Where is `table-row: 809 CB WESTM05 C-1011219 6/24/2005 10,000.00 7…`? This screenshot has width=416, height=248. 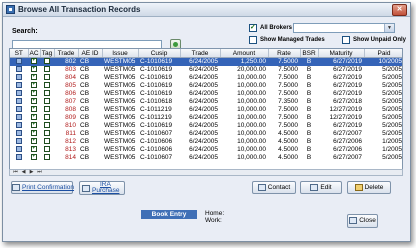
table-row: 809 CB WESTM05 C-1011219 6/24/2005 10,000.00 7… is located at coordinates (206, 118).